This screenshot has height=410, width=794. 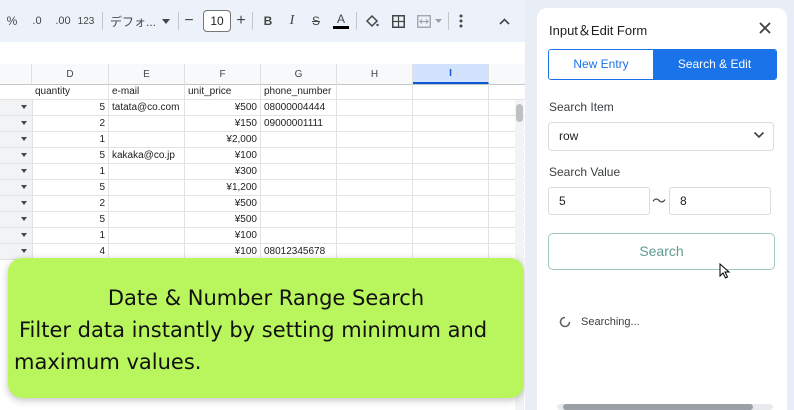 I want to click on header-cell-phone: phone_number, so click(x=299, y=91).